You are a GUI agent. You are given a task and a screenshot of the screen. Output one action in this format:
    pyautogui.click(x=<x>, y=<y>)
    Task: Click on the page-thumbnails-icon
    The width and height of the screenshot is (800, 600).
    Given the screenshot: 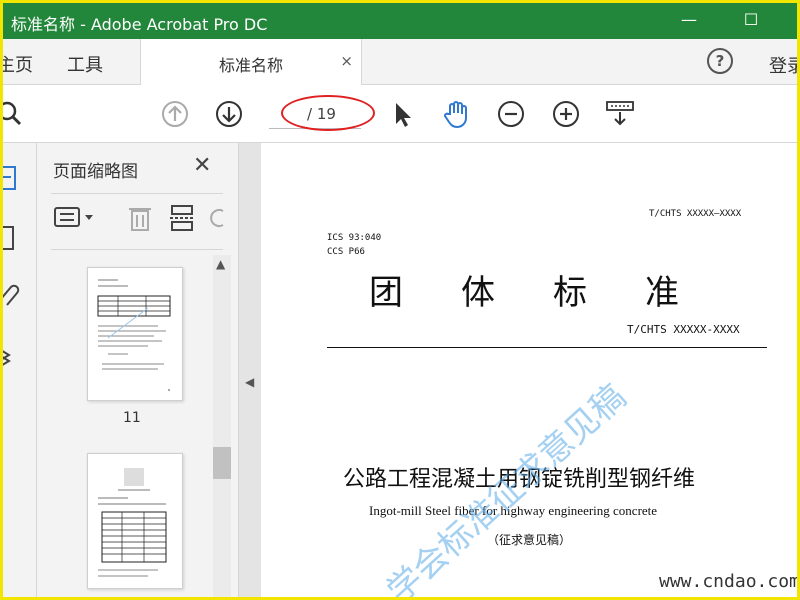 What is the action you would take?
    pyautogui.click(x=10, y=179)
    